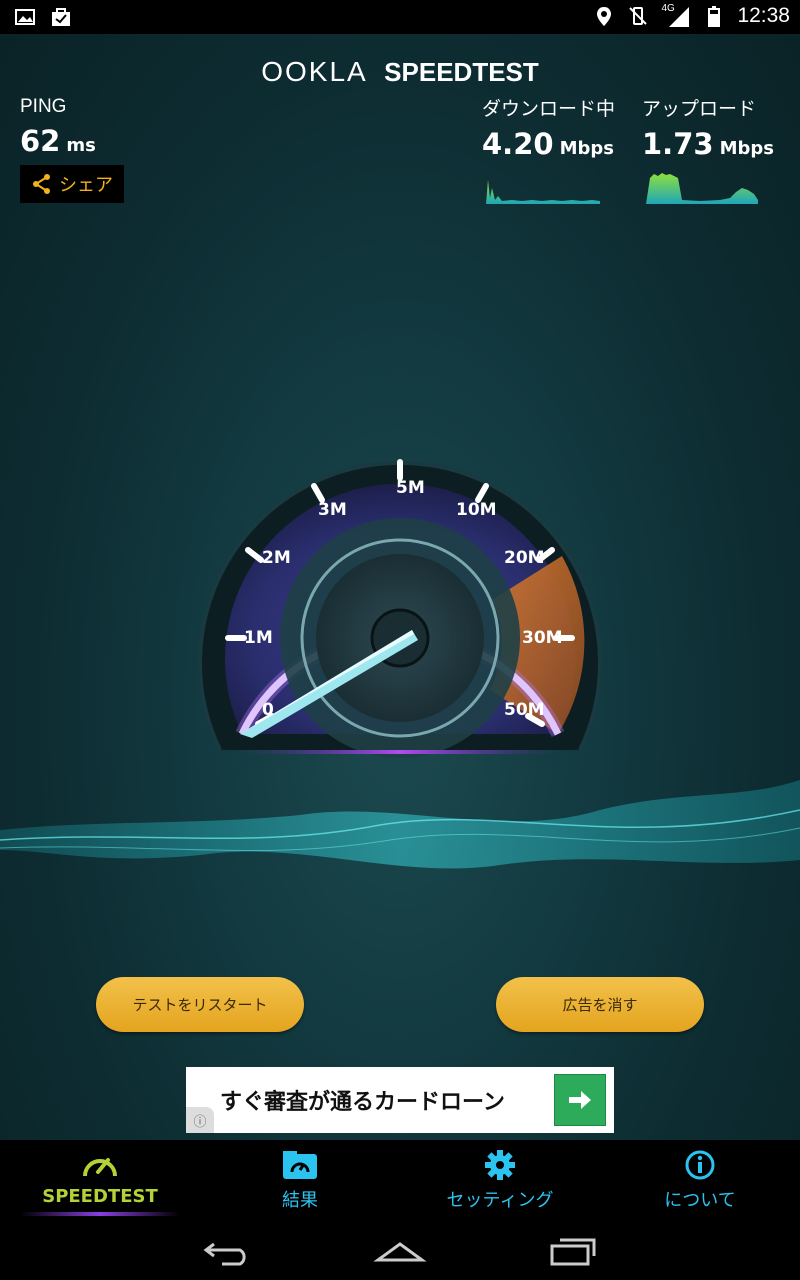  Describe the element at coordinates (699, 109) in the screenshot. I see `upload-label: アップロード` at that location.